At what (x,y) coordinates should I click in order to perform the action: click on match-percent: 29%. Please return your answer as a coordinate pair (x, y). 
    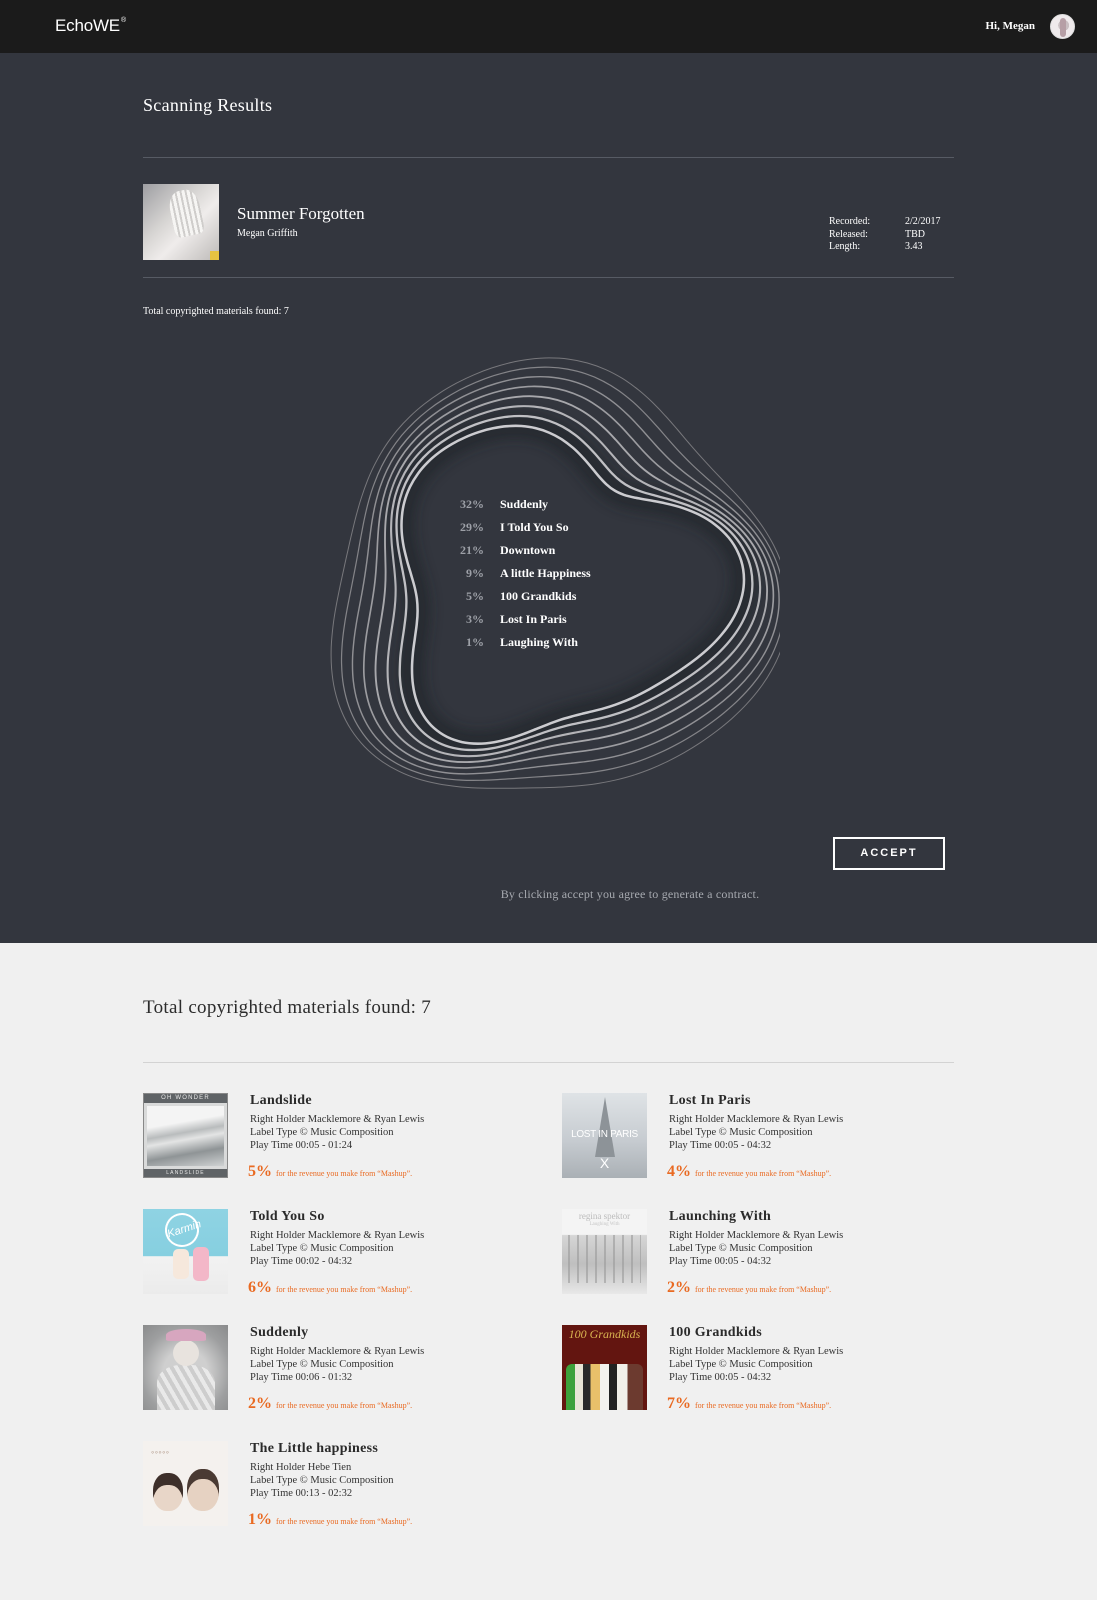
    Looking at the image, I should click on (472, 527).